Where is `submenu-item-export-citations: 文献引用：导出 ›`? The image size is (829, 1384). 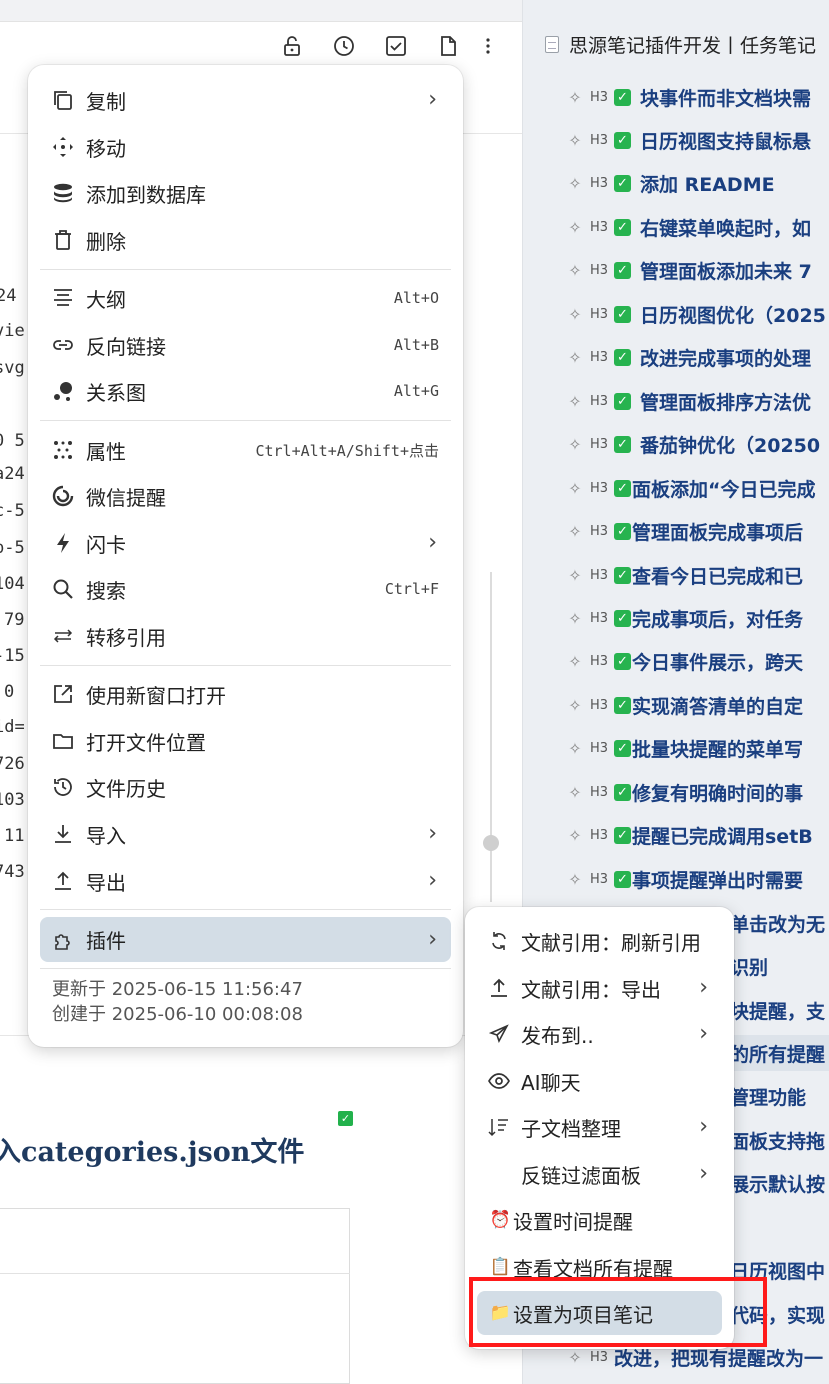 submenu-item-export-citations: 文献引用：导出 › is located at coordinates (599, 988).